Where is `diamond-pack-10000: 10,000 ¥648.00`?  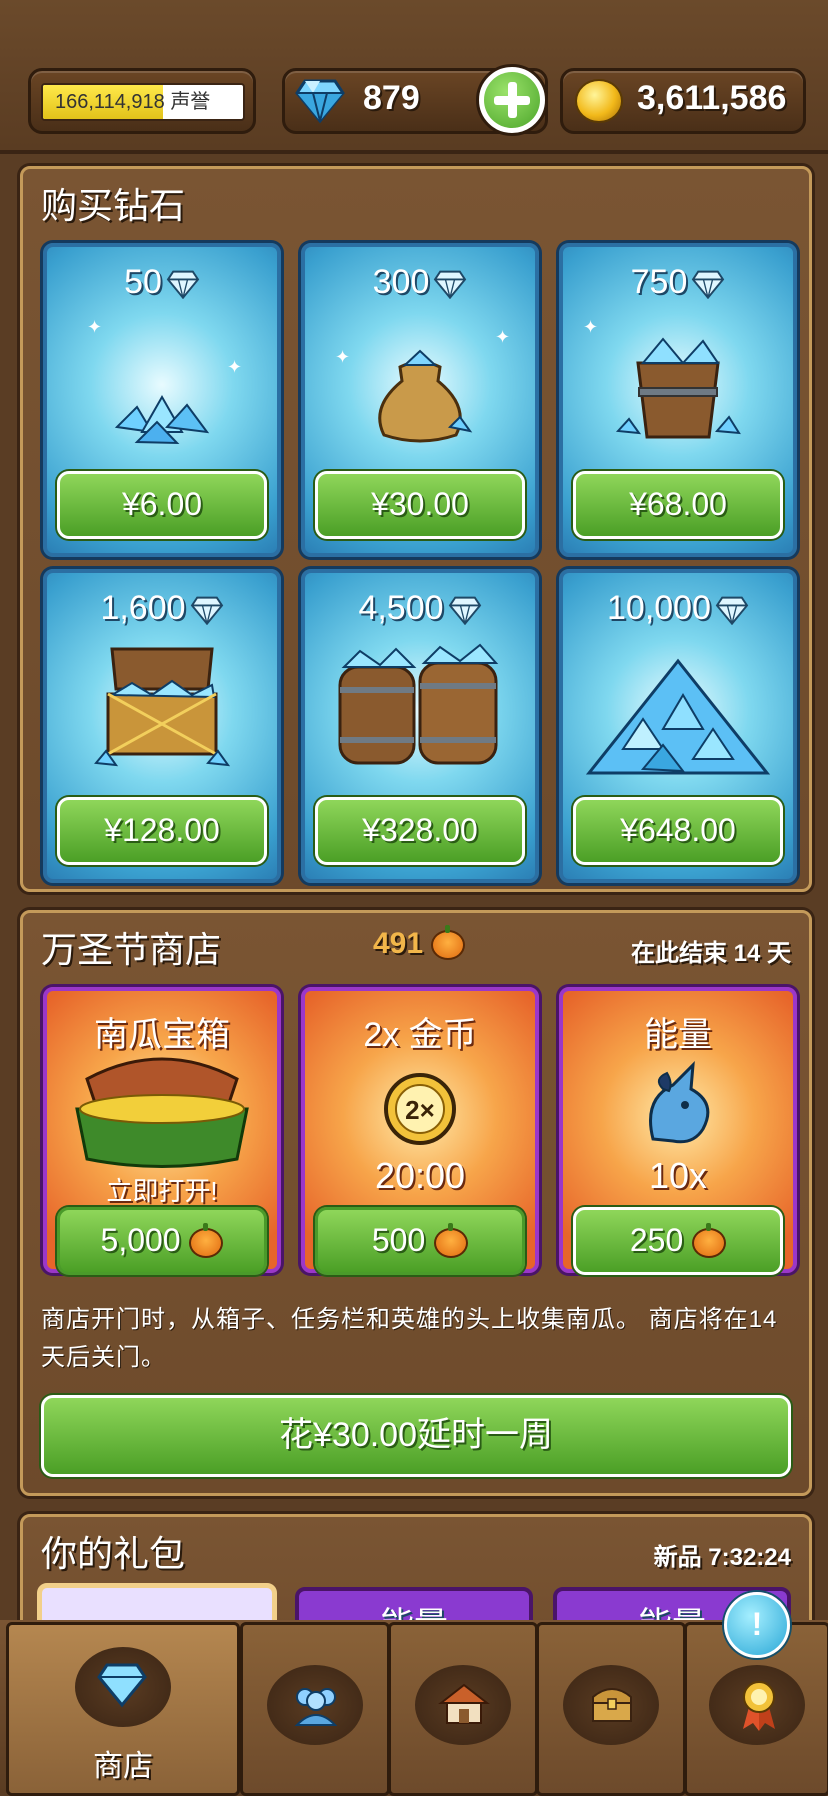 diamond-pack-10000: 10,000 ¥648.00 is located at coordinates (678, 726).